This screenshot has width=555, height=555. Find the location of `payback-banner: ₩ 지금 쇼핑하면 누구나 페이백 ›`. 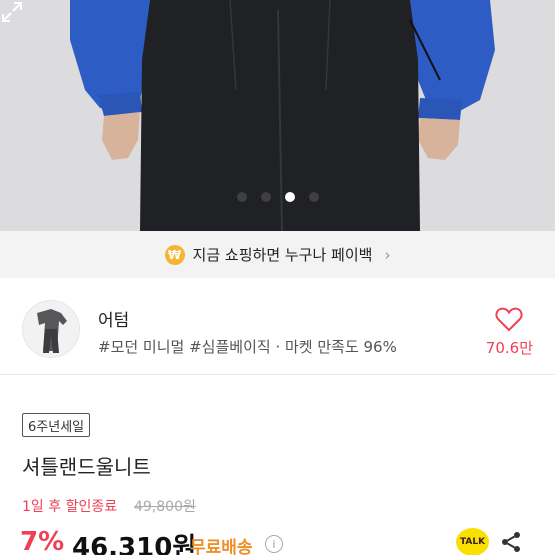

payback-banner: ₩ 지금 쇼핑하면 누구나 페이백 › is located at coordinates (277, 254).